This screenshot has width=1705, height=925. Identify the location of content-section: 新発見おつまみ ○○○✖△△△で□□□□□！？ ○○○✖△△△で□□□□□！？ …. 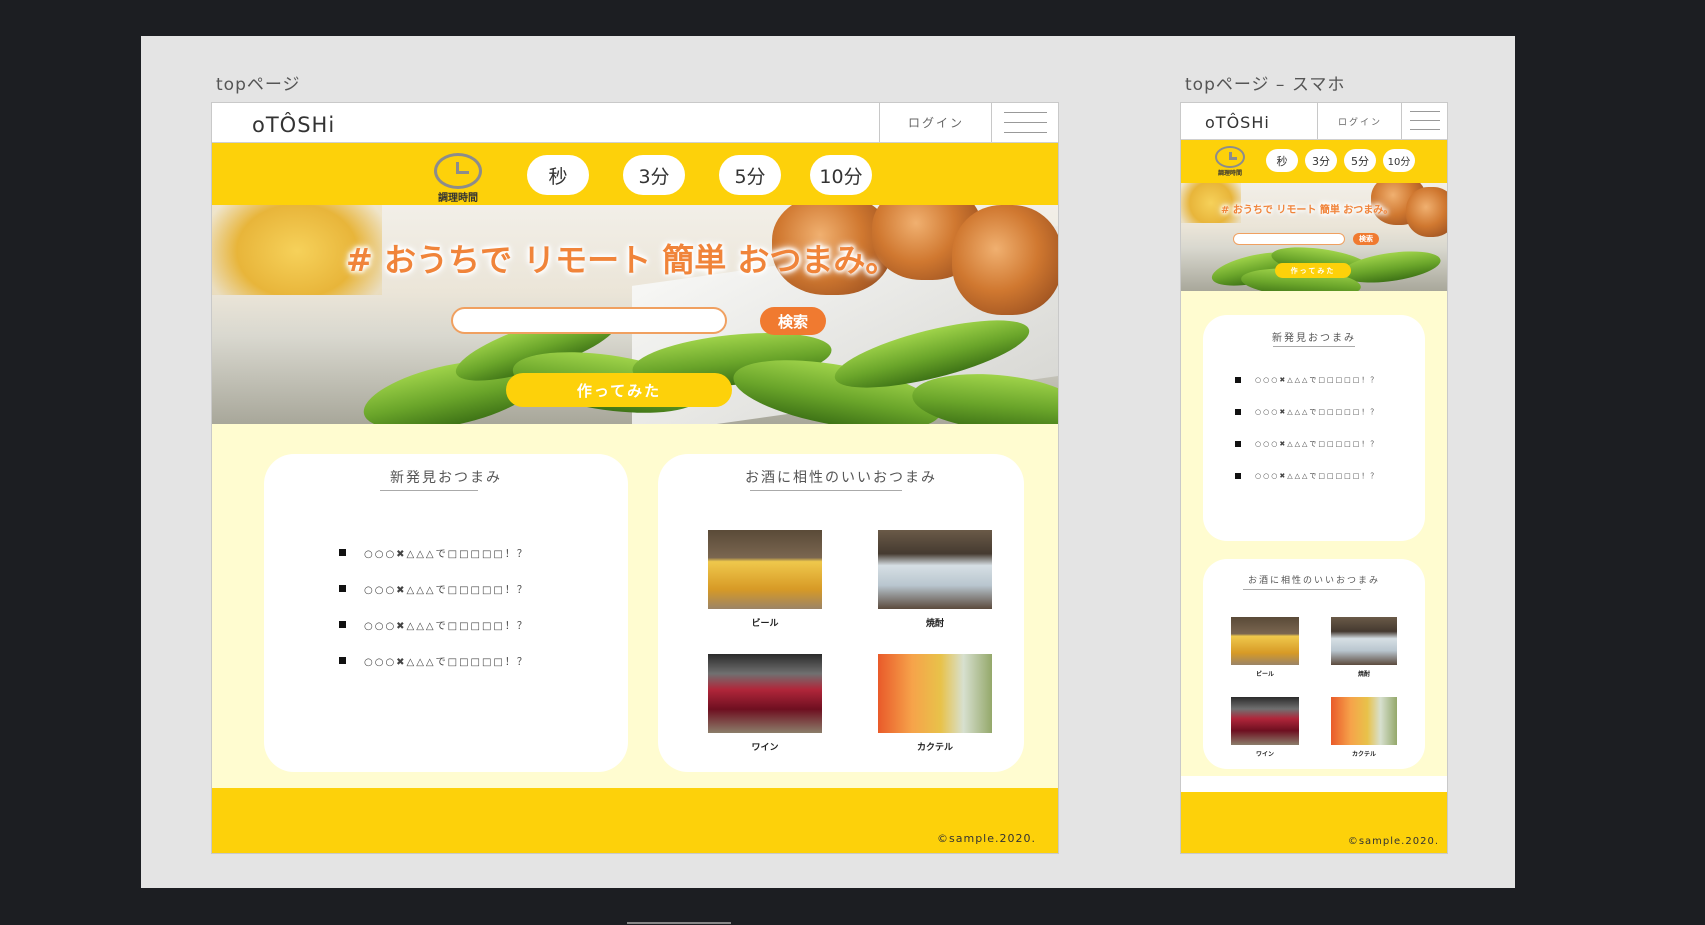
(1314, 533).